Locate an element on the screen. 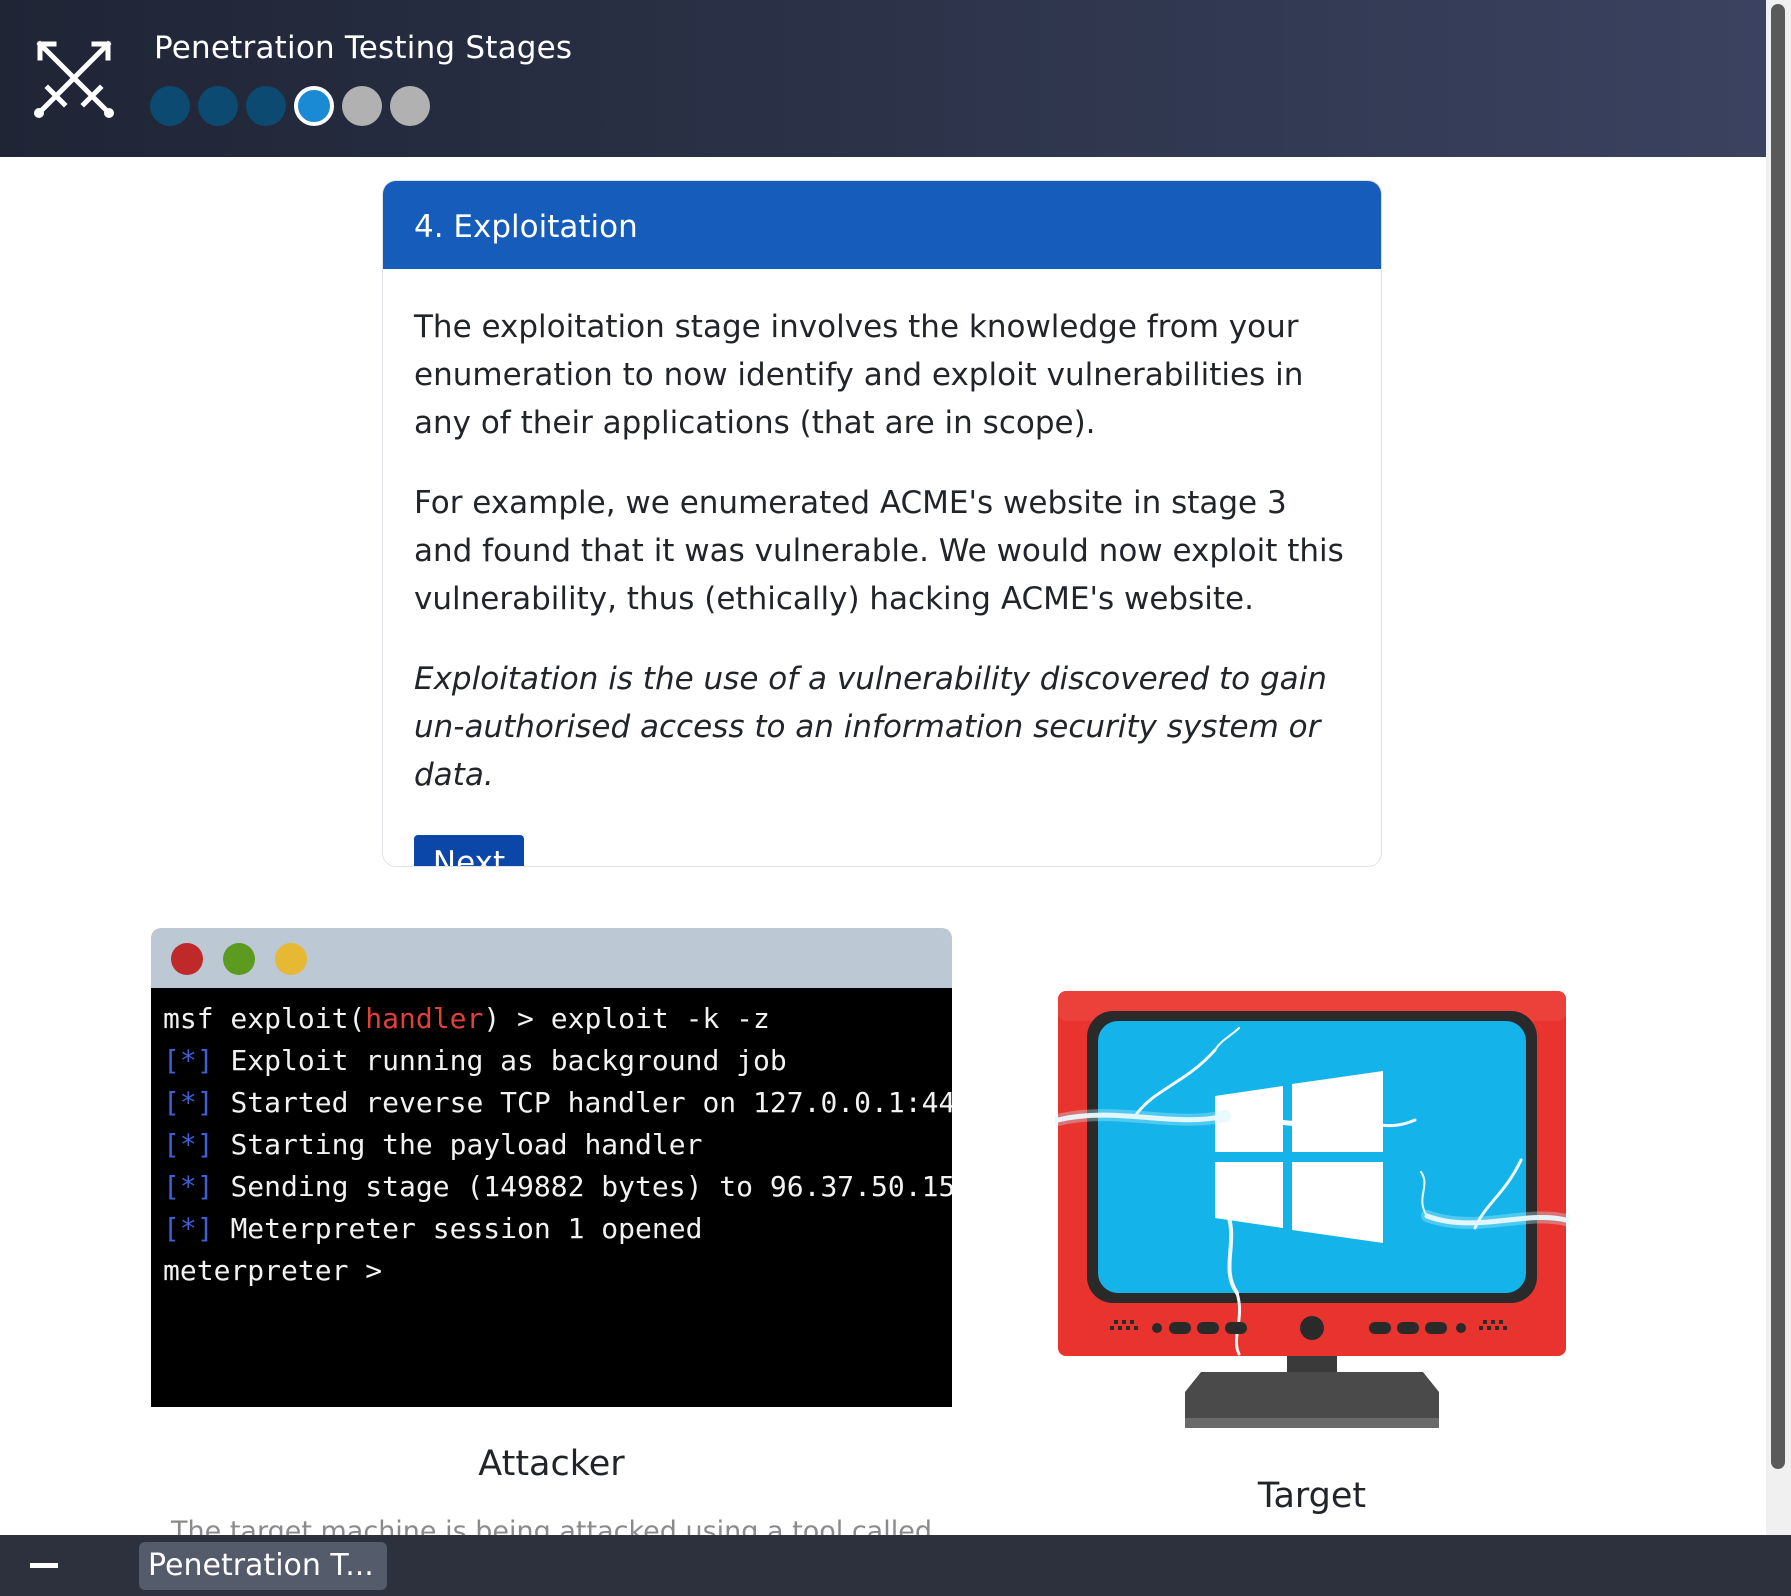 The image size is (1791, 1596). terminal-close-dot is located at coordinates (187, 959).